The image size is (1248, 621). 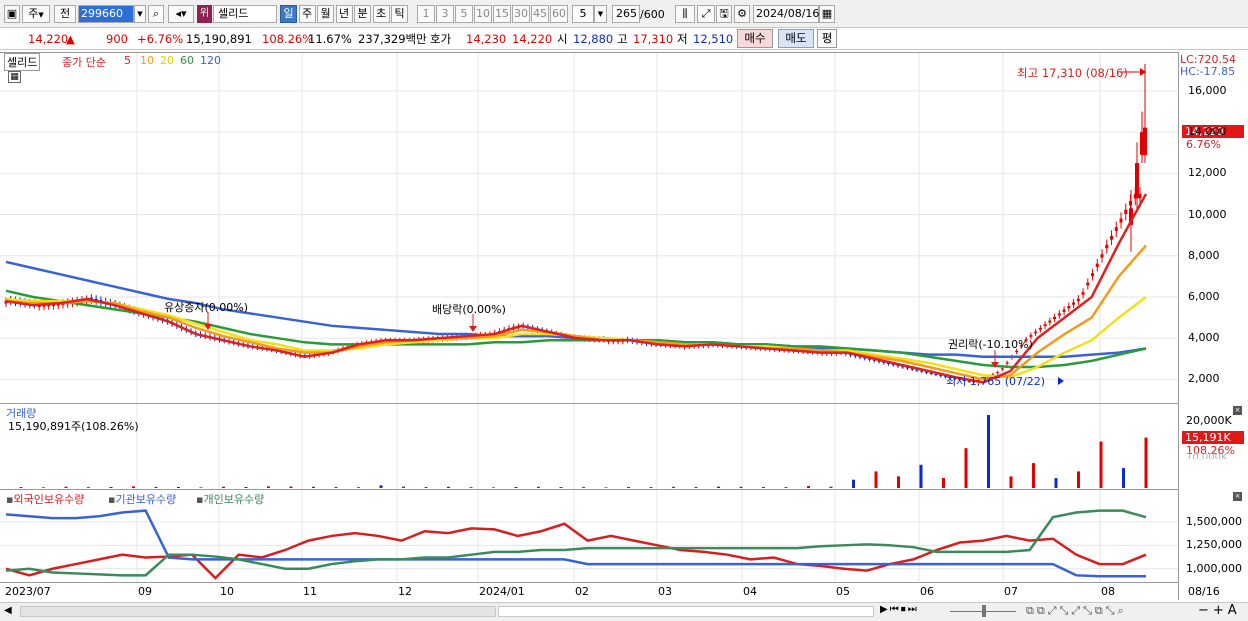 I want to click on event-ex-rights: 권리락(-10.10%), so click(x=990, y=344).